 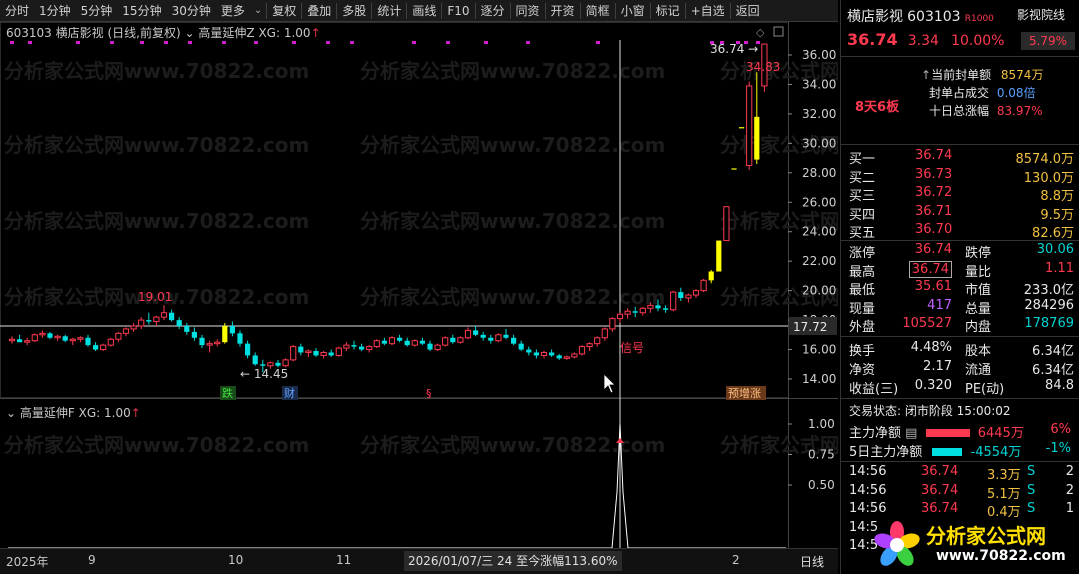 I want to click on bid-row: 买五 36.70 82.6万, so click(x=960, y=232).